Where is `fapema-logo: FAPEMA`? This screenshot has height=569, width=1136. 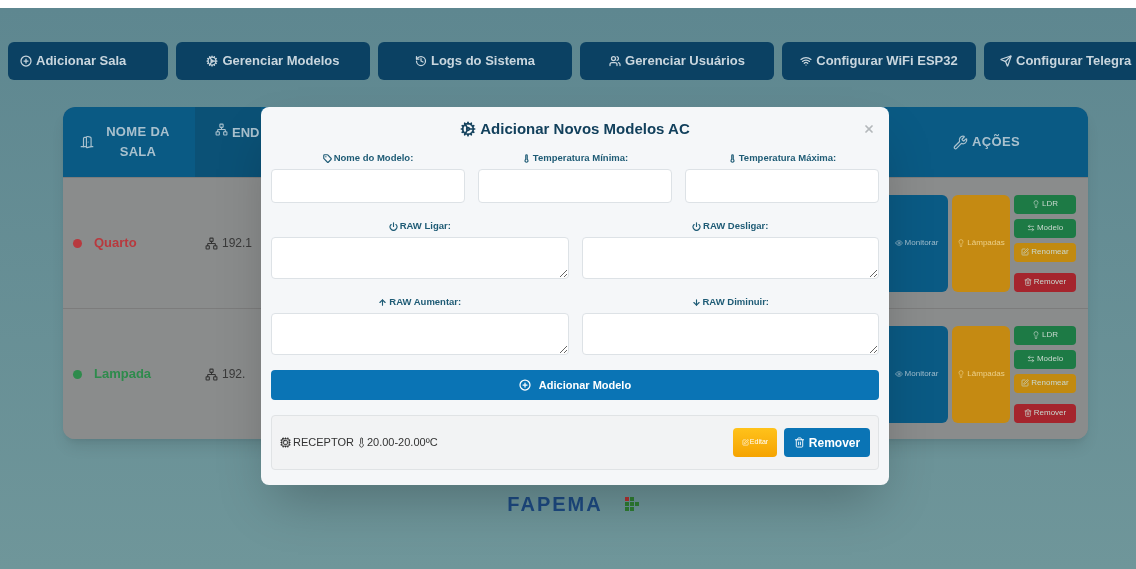
fapema-logo: FAPEMA is located at coordinates (555, 504).